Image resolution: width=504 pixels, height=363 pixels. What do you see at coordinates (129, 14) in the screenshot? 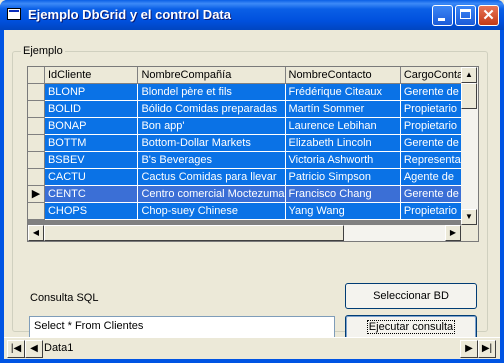
I see `window-title: Ejemplo DbGrid y el control Data` at bounding box center [129, 14].